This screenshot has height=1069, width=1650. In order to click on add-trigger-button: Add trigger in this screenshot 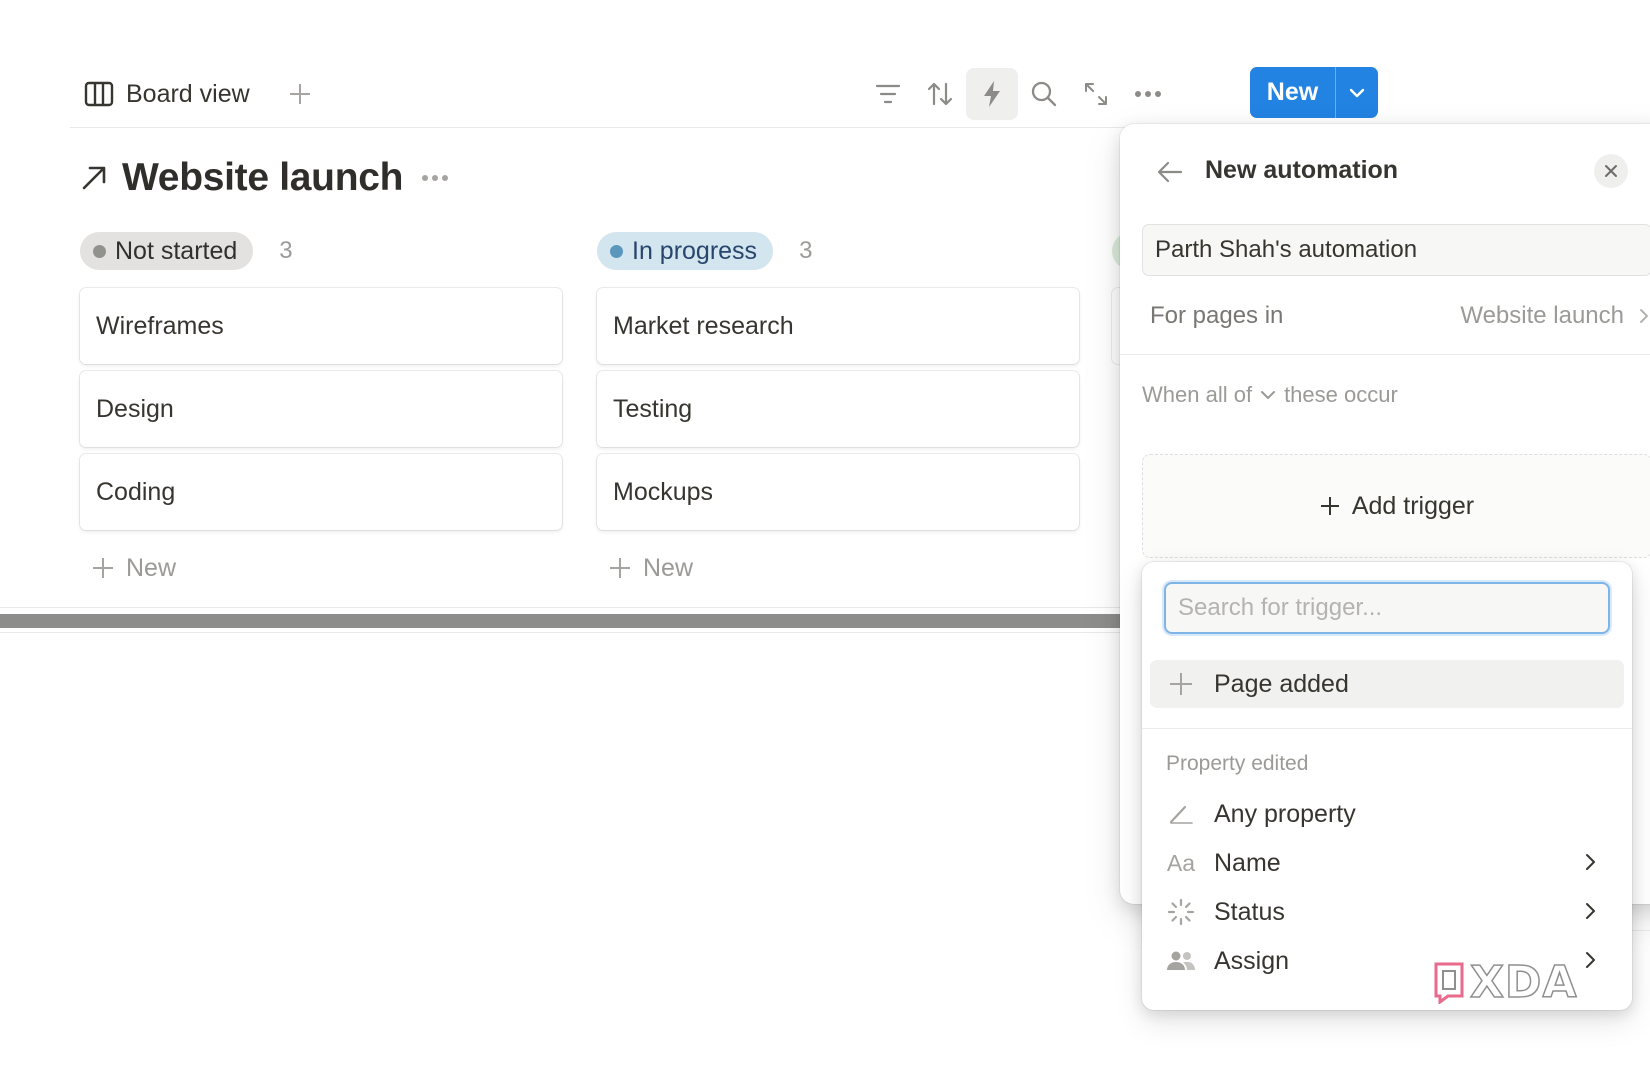, I will do `click(1396, 506)`.